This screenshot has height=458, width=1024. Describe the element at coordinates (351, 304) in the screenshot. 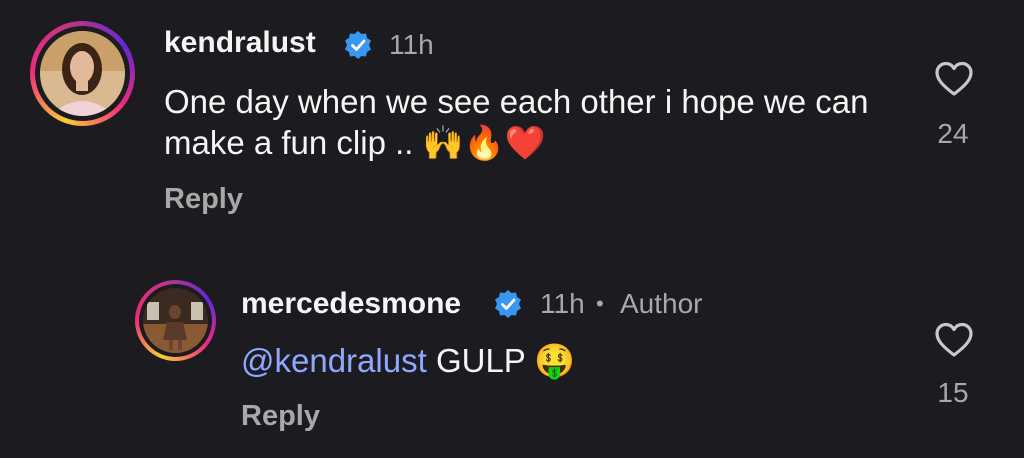

I see `comment-username: mercedesmone` at that location.